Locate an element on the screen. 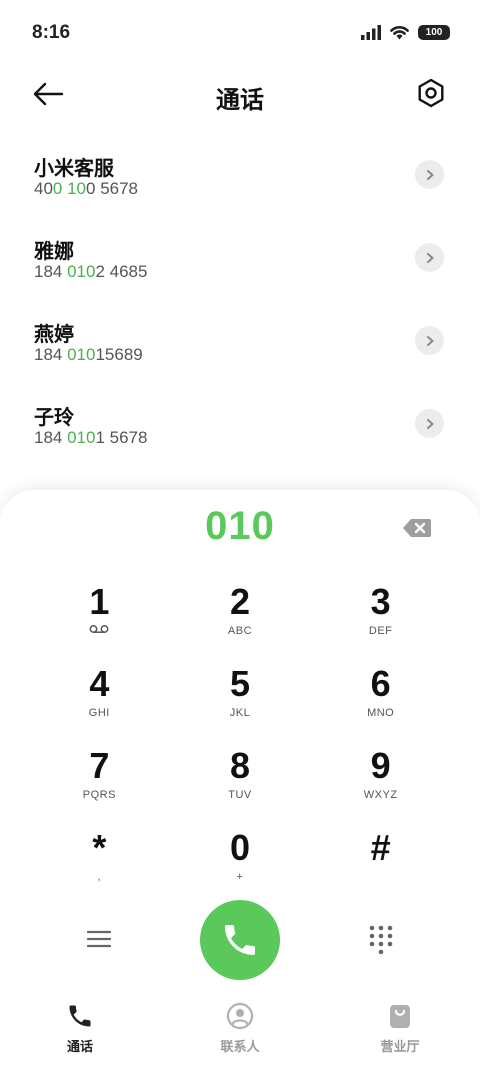 This screenshot has width=480, height=1067. contact-name: 雅娜 is located at coordinates (54, 251).